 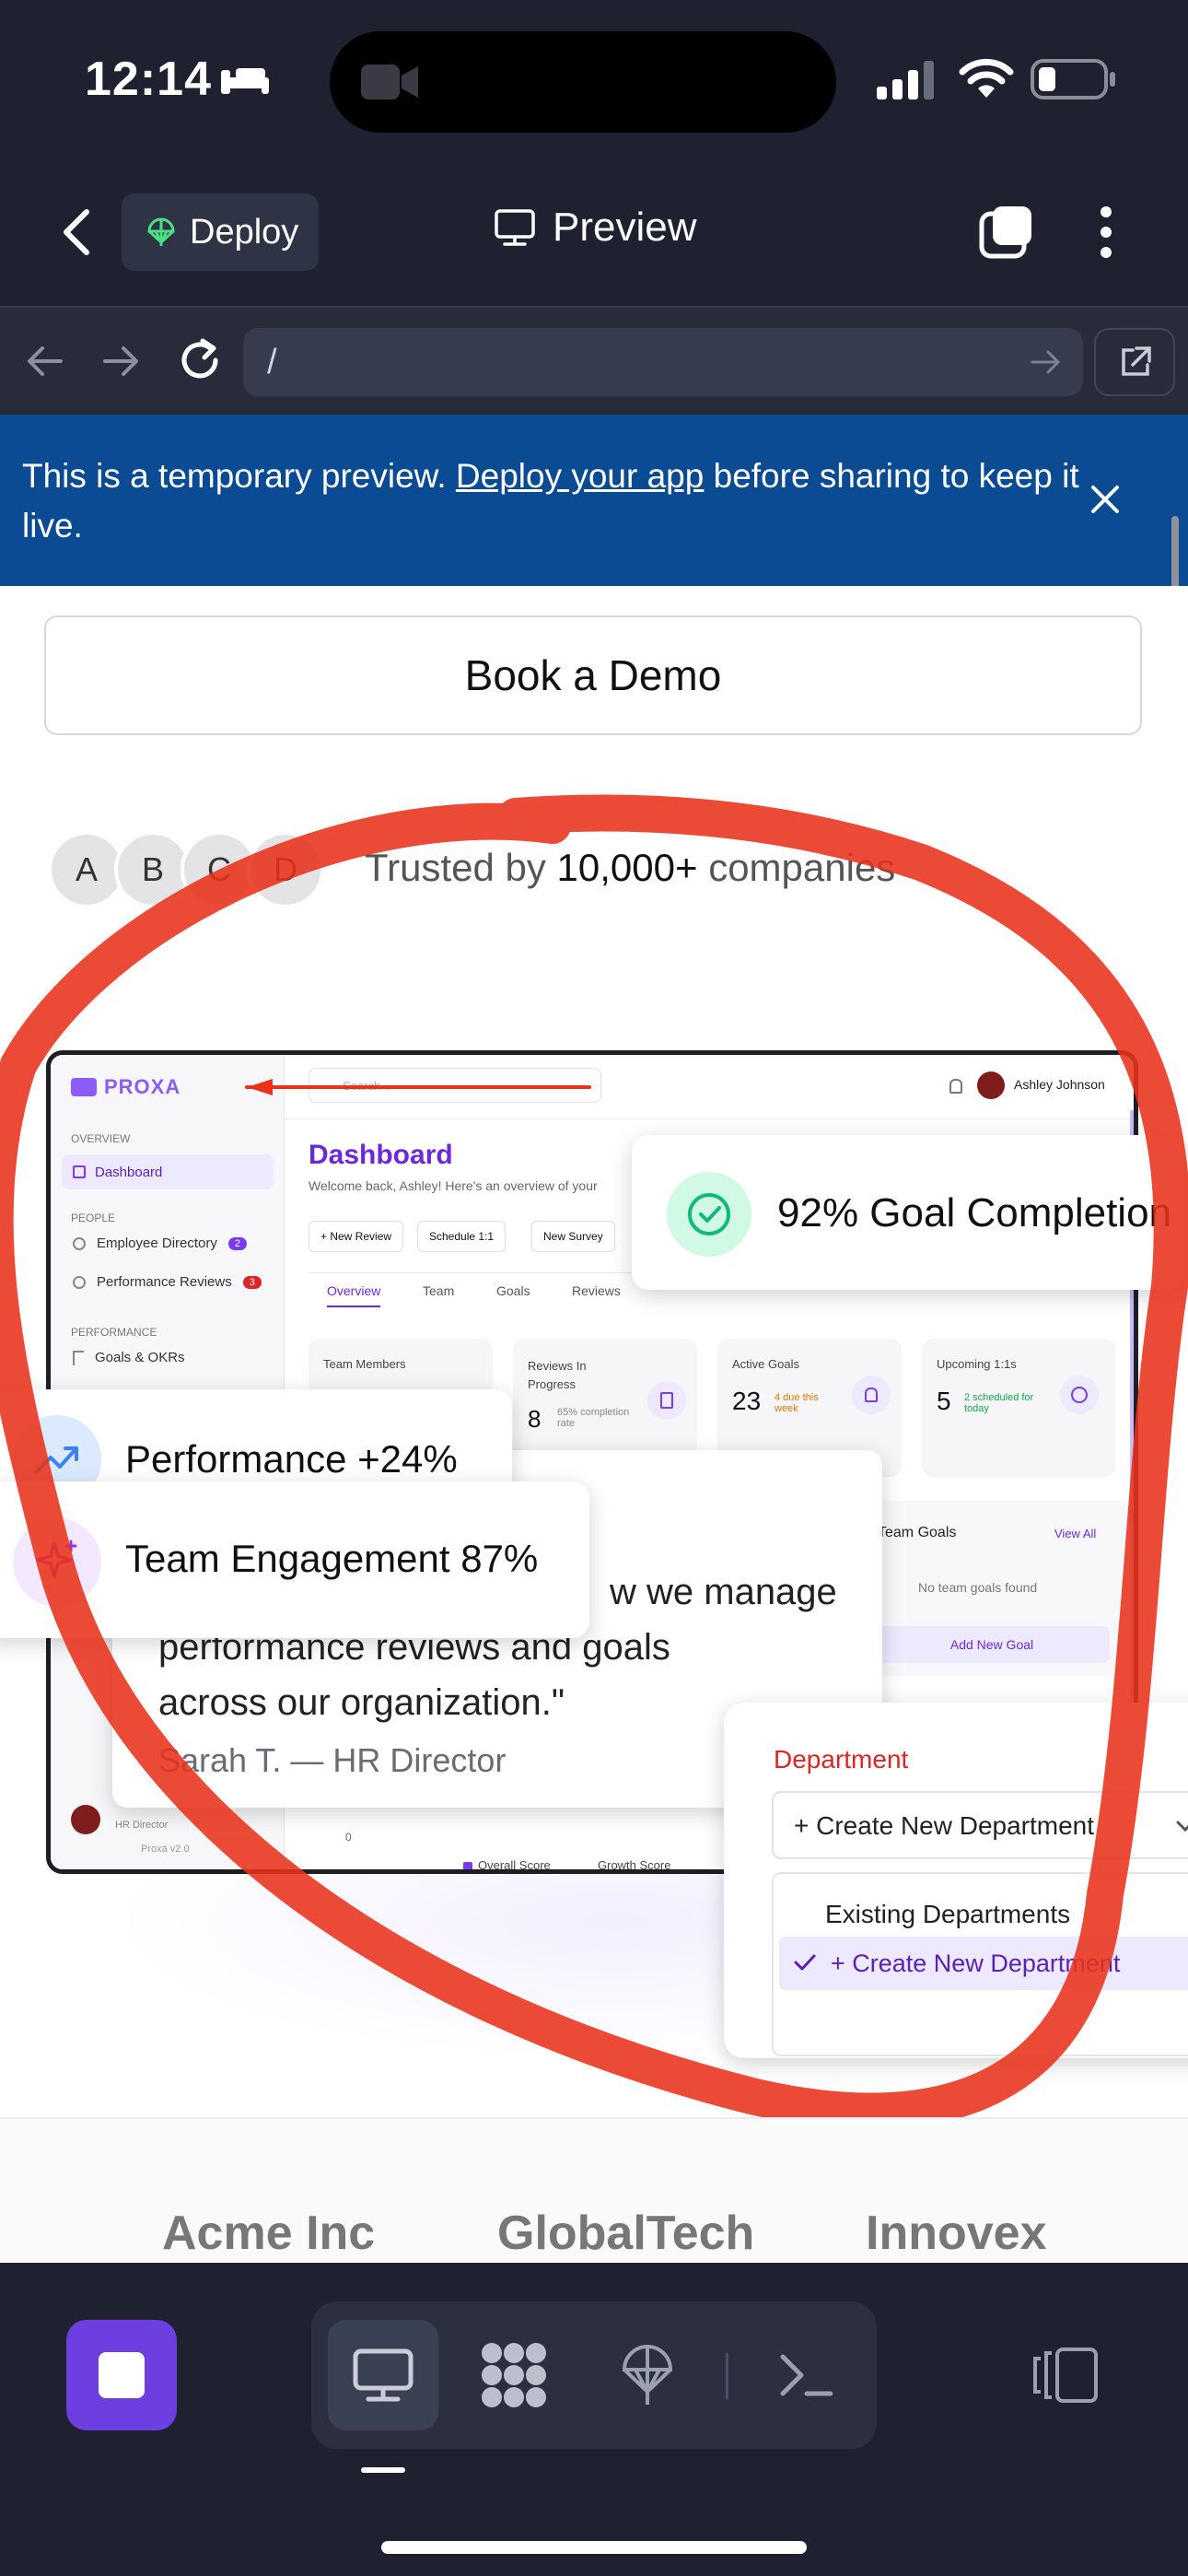 I want to click on logo-strip: Acme Inc GlobalTech Innovex, so click(x=594, y=2191).